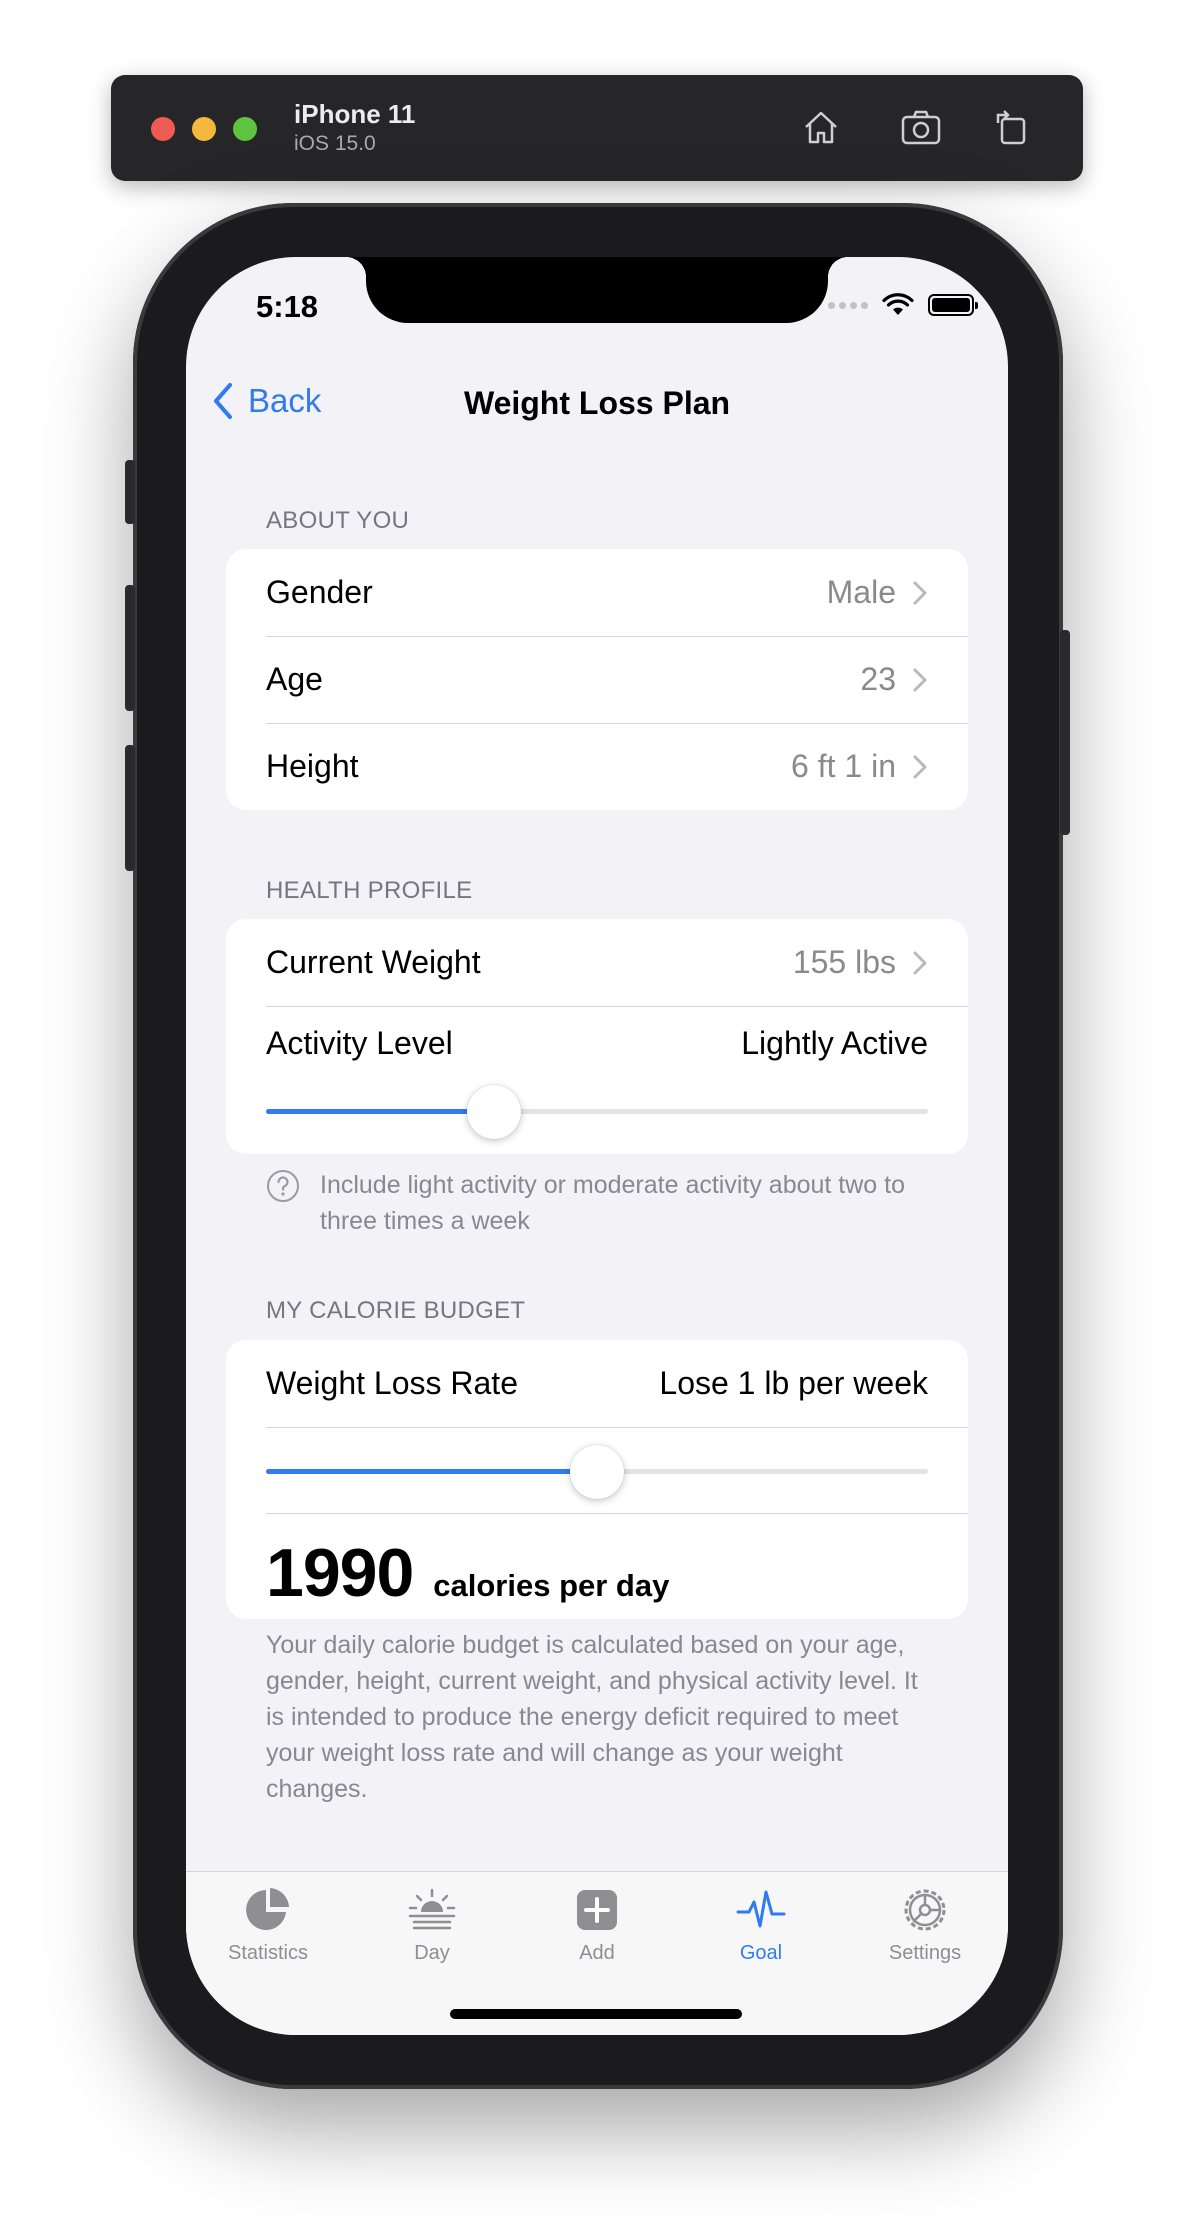  Describe the element at coordinates (821, 128) in the screenshot. I see `home-icon` at that location.